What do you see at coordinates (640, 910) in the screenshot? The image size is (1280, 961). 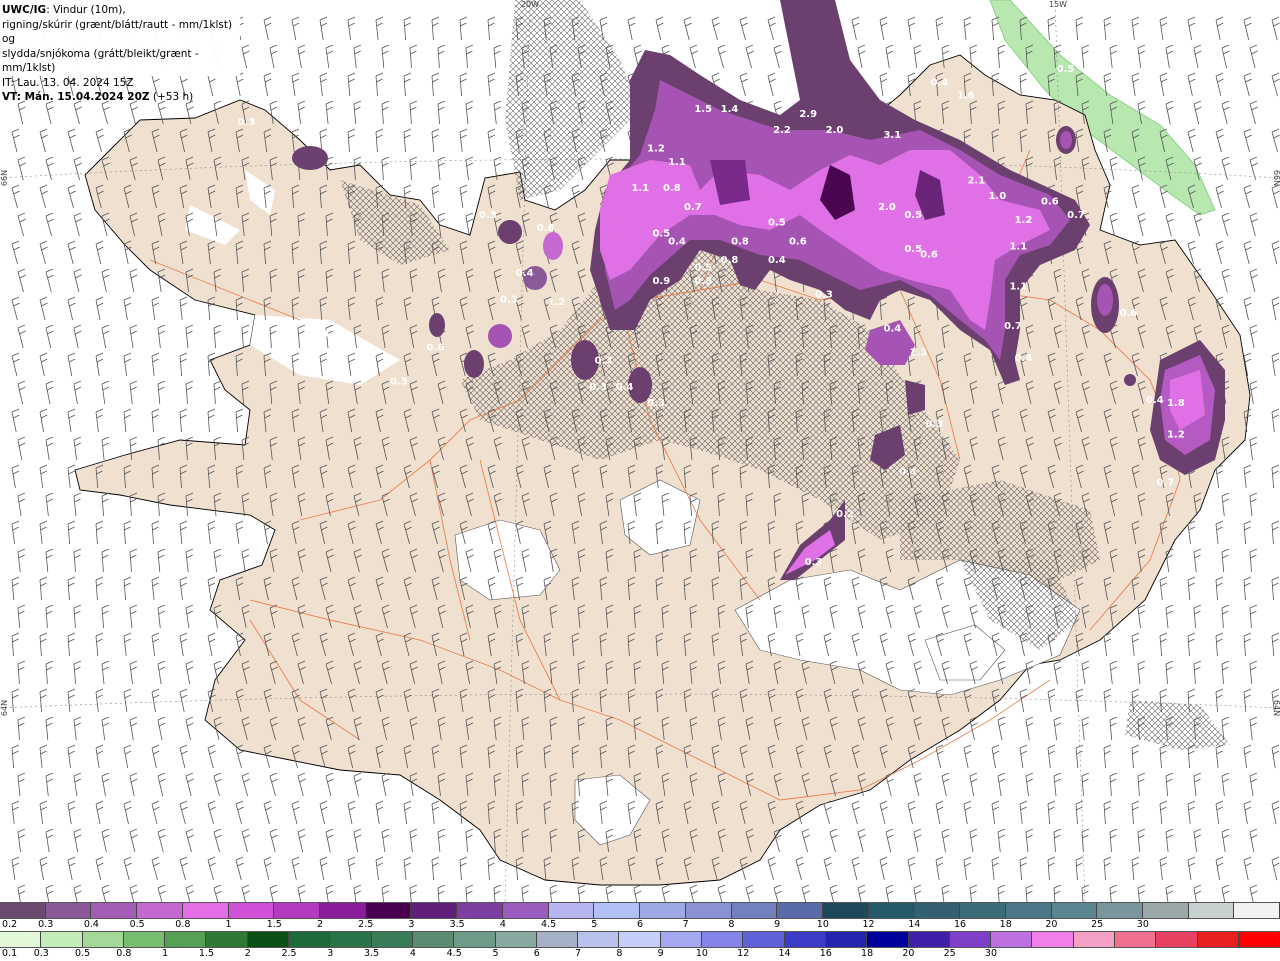 I see `legend-swatches-snow` at bounding box center [640, 910].